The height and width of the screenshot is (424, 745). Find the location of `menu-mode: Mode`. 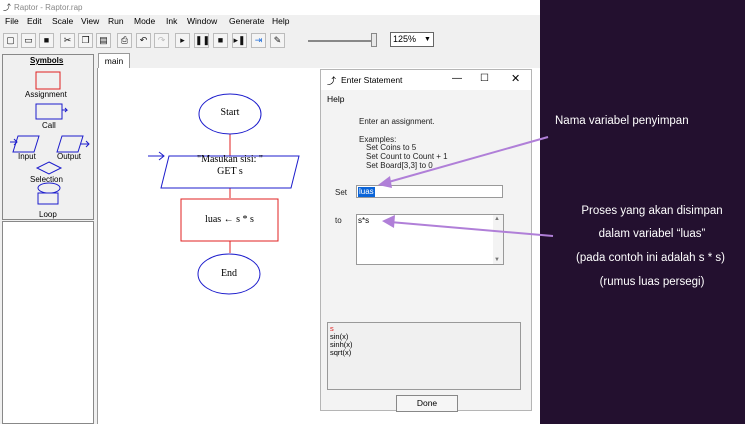

menu-mode: Mode is located at coordinates (144, 21).